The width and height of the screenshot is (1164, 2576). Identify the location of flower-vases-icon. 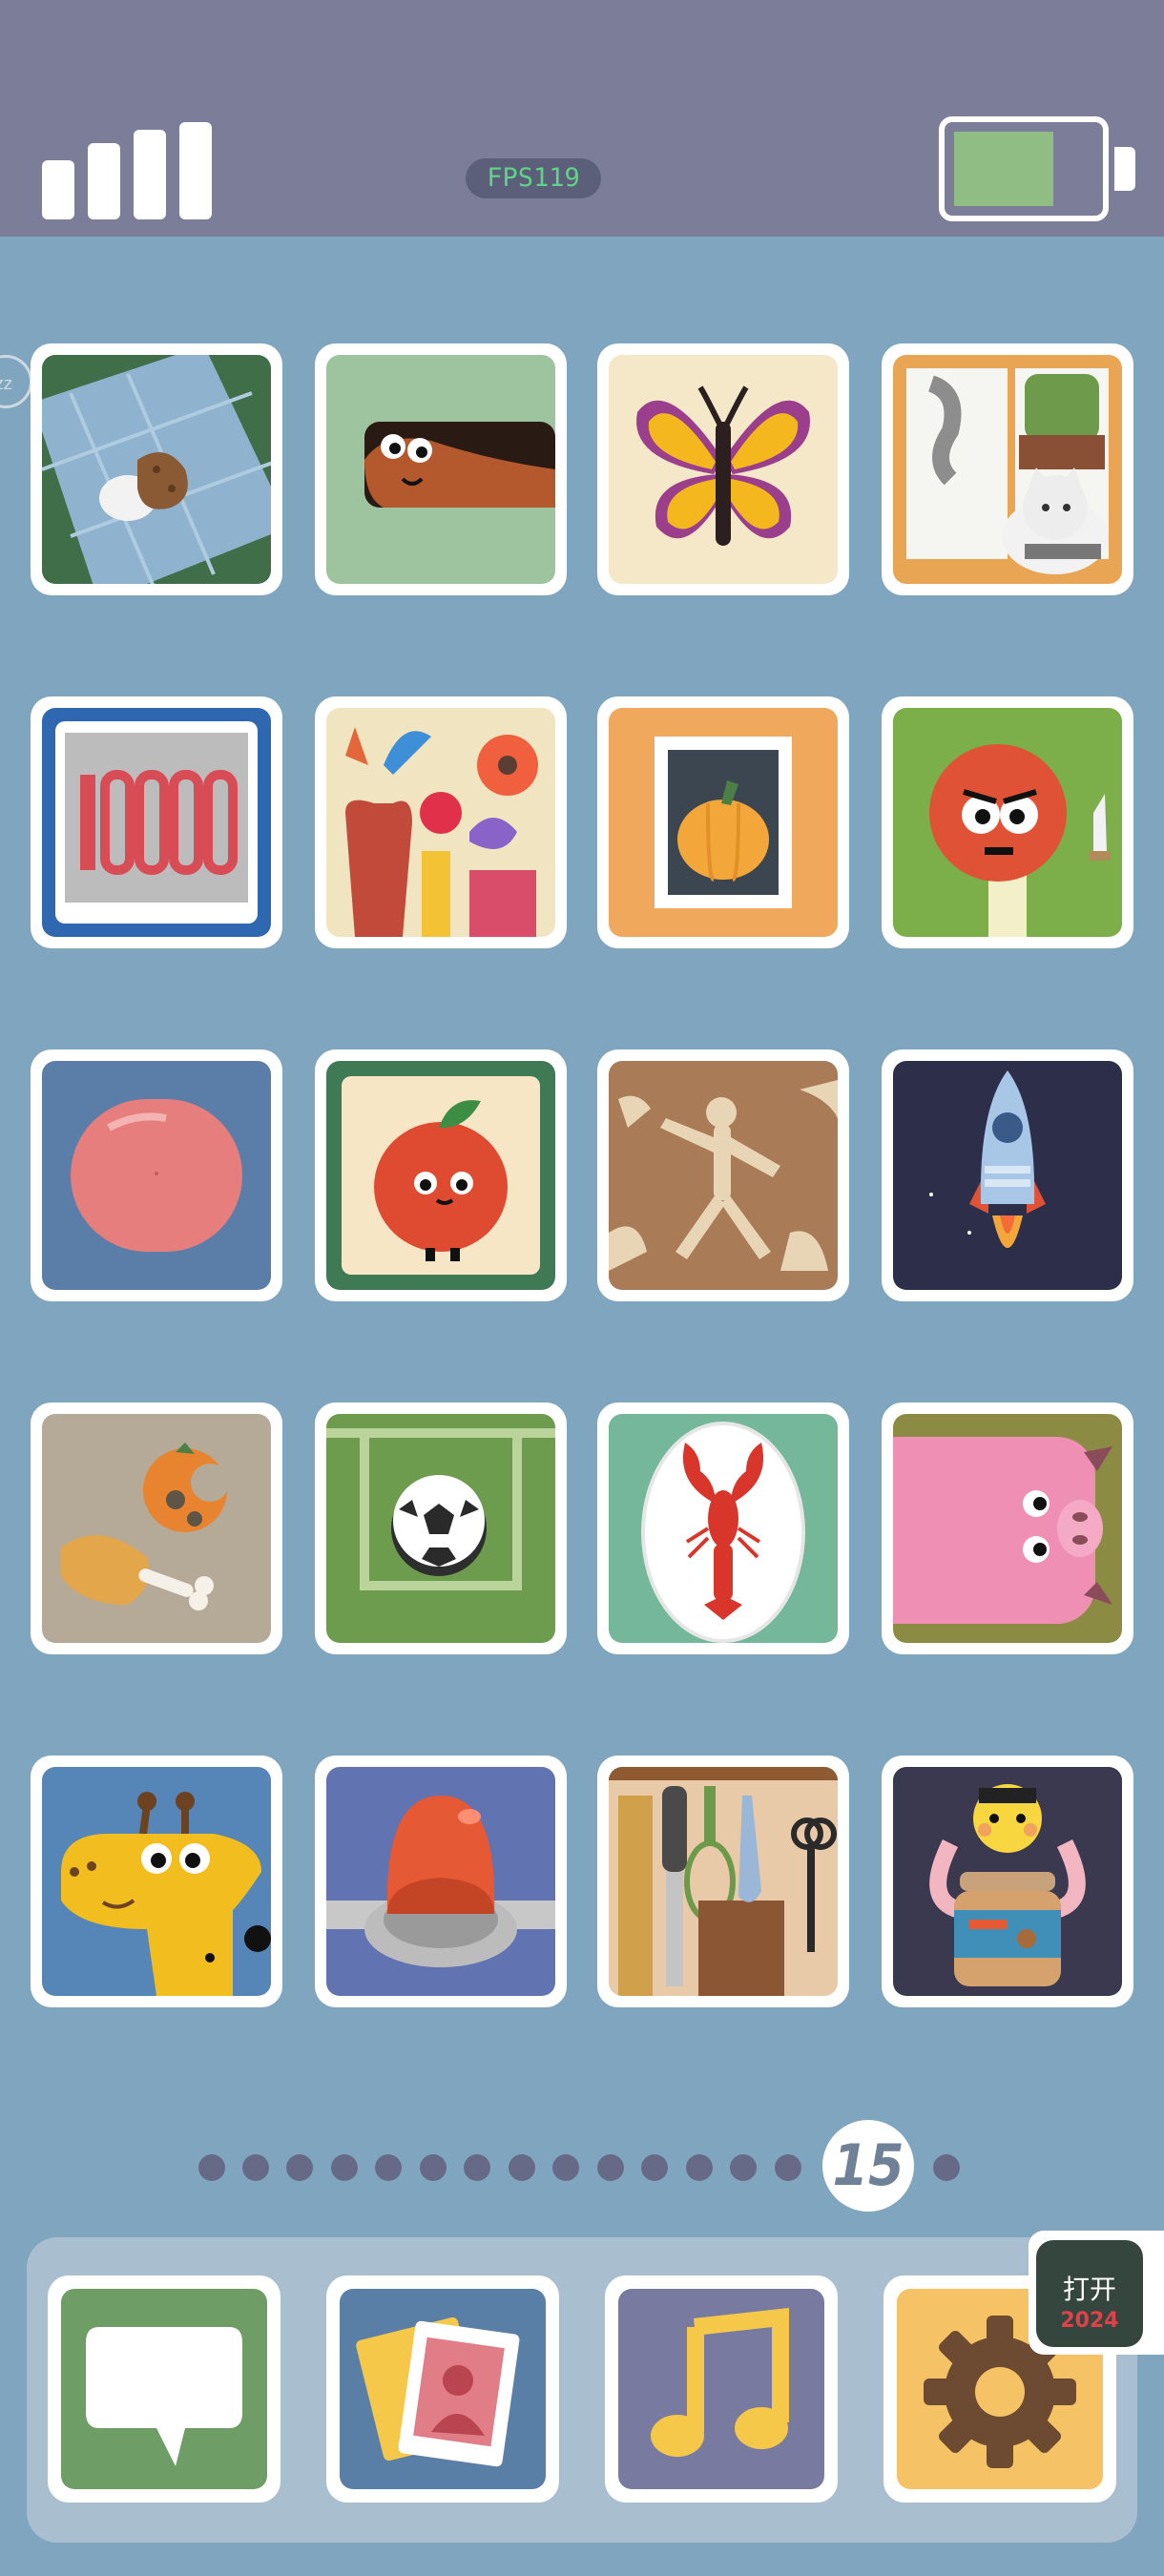
(441, 822).